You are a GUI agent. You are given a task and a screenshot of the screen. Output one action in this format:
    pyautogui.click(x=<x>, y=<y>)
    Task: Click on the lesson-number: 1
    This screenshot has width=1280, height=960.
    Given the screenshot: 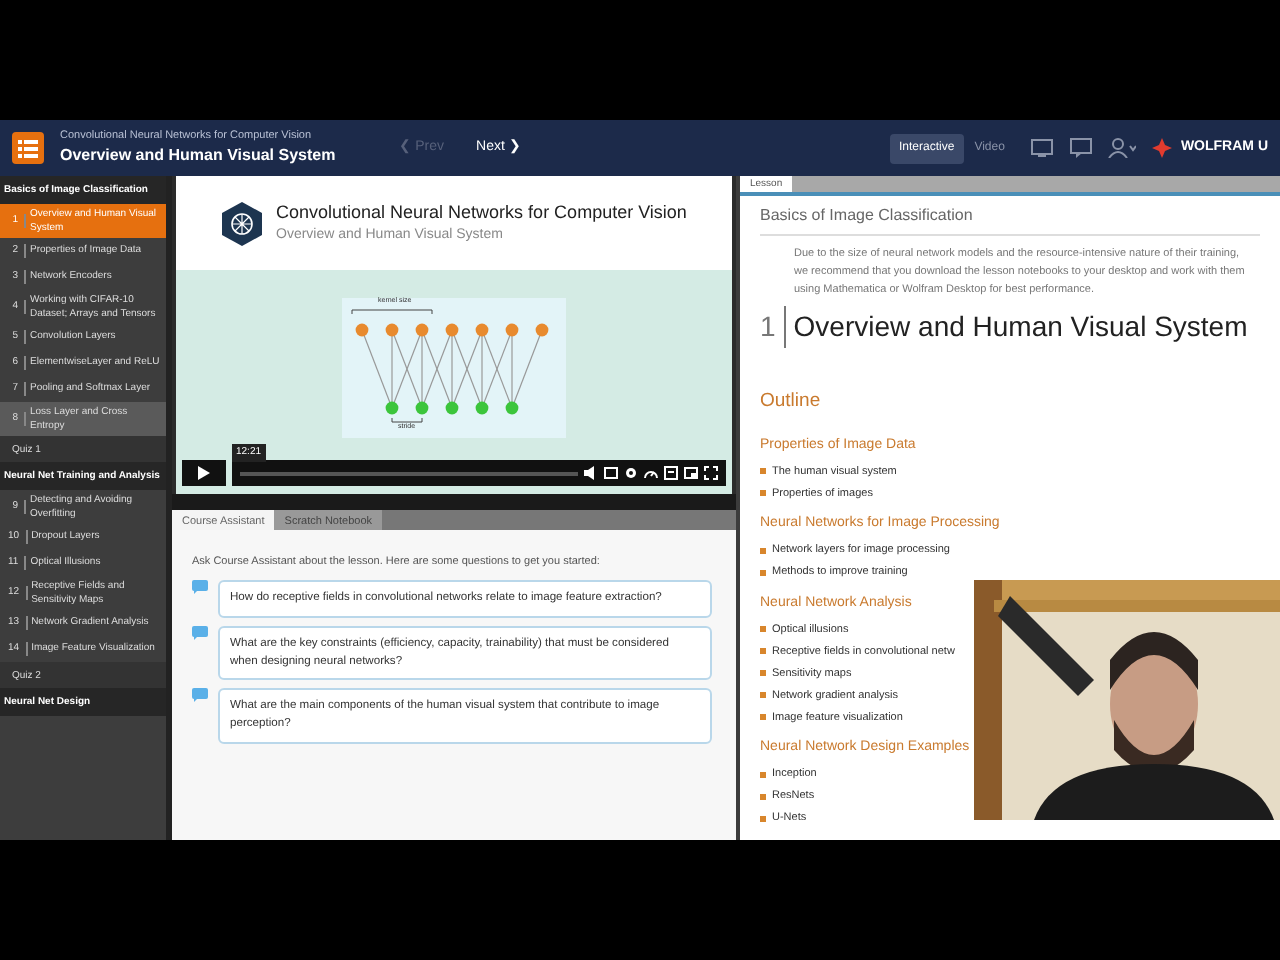 What is the action you would take?
    pyautogui.click(x=773, y=327)
    